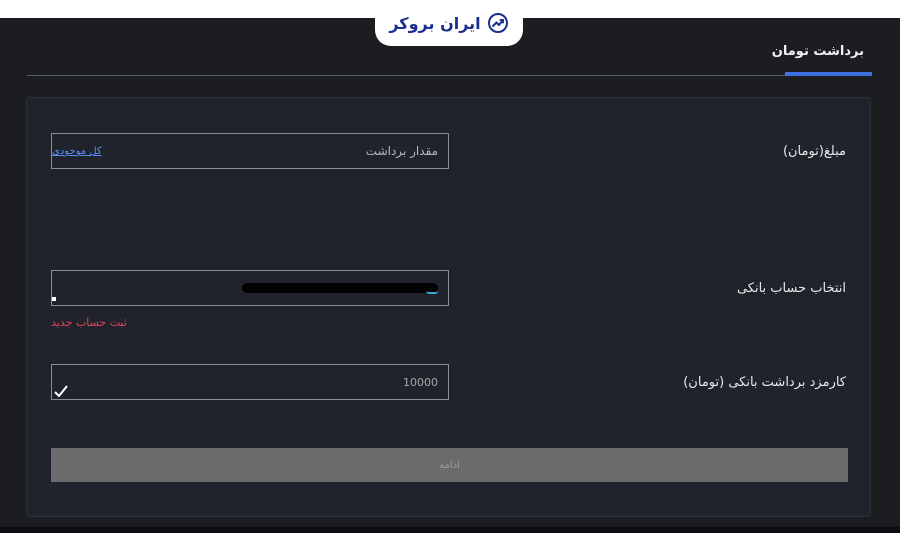  I want to click on tab-active-indicator, so click(828, 74).